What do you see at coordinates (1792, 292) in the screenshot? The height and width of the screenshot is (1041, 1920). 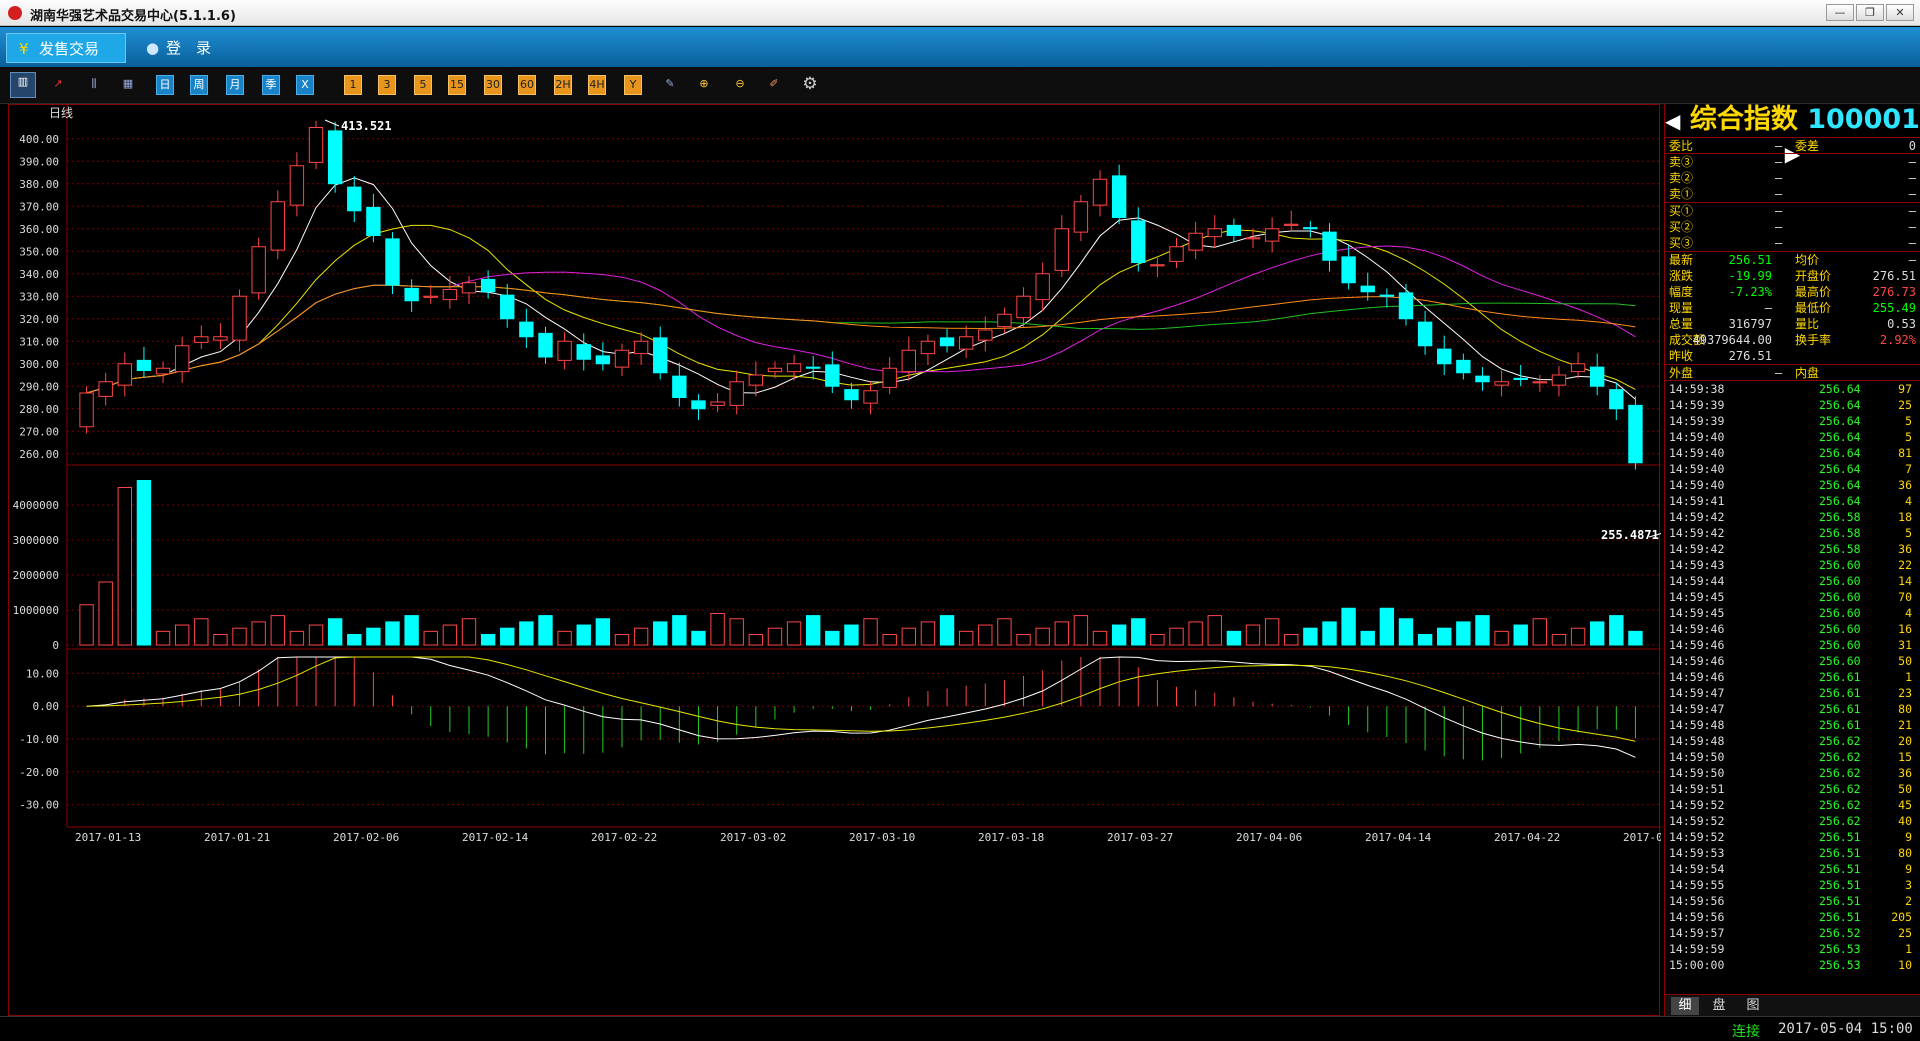 I see `quote-row: 幅度 -7.23% 最高价 276.73` at bounding box center [1792, 292].